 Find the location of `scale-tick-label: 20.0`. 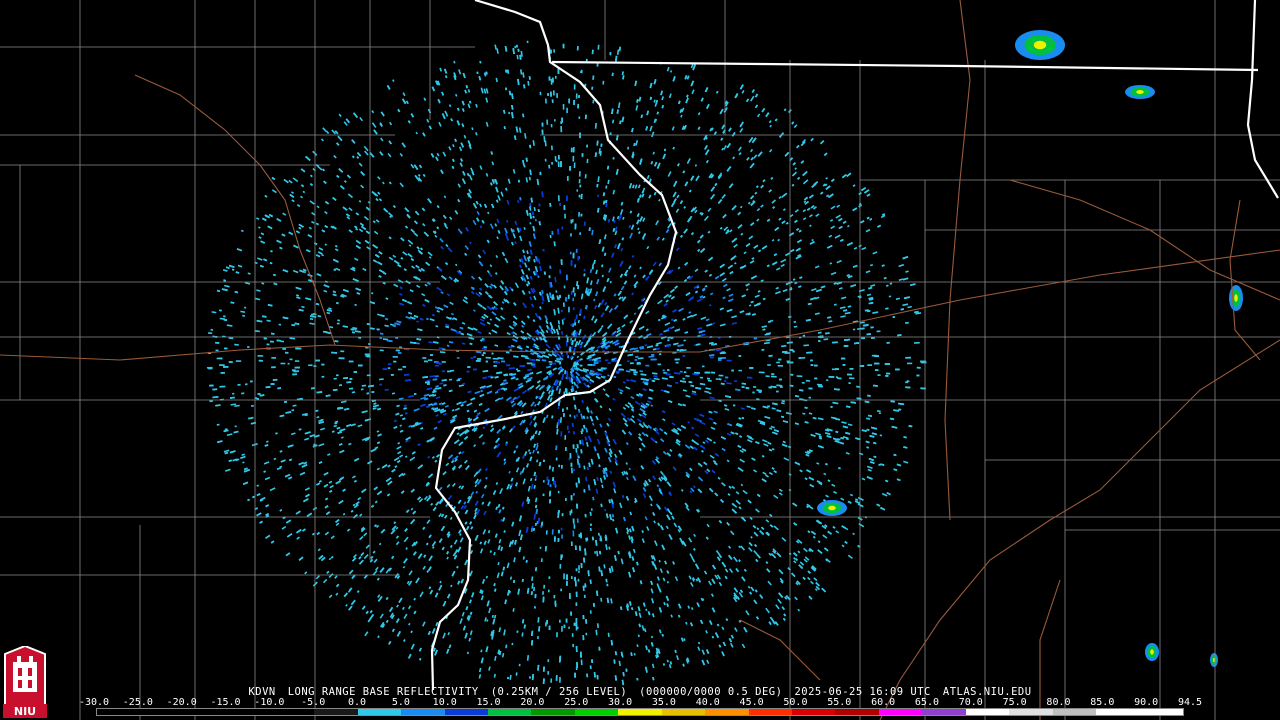

scale-tick-label: 20.0 is located at coordinates (532, 702).